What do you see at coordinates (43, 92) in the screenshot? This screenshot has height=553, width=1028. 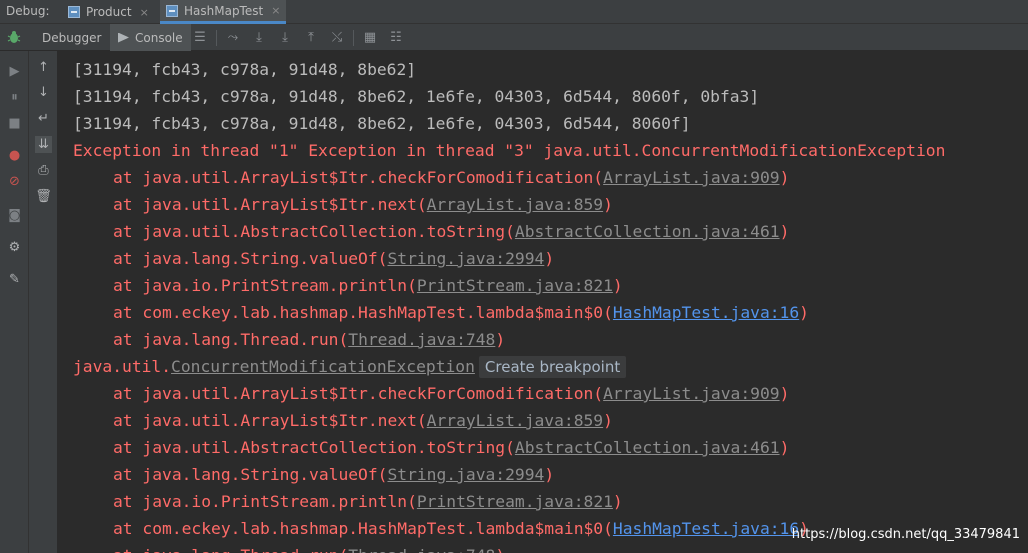 I see `down-arrow-icon: ↓` at bounding box center [43, 92].